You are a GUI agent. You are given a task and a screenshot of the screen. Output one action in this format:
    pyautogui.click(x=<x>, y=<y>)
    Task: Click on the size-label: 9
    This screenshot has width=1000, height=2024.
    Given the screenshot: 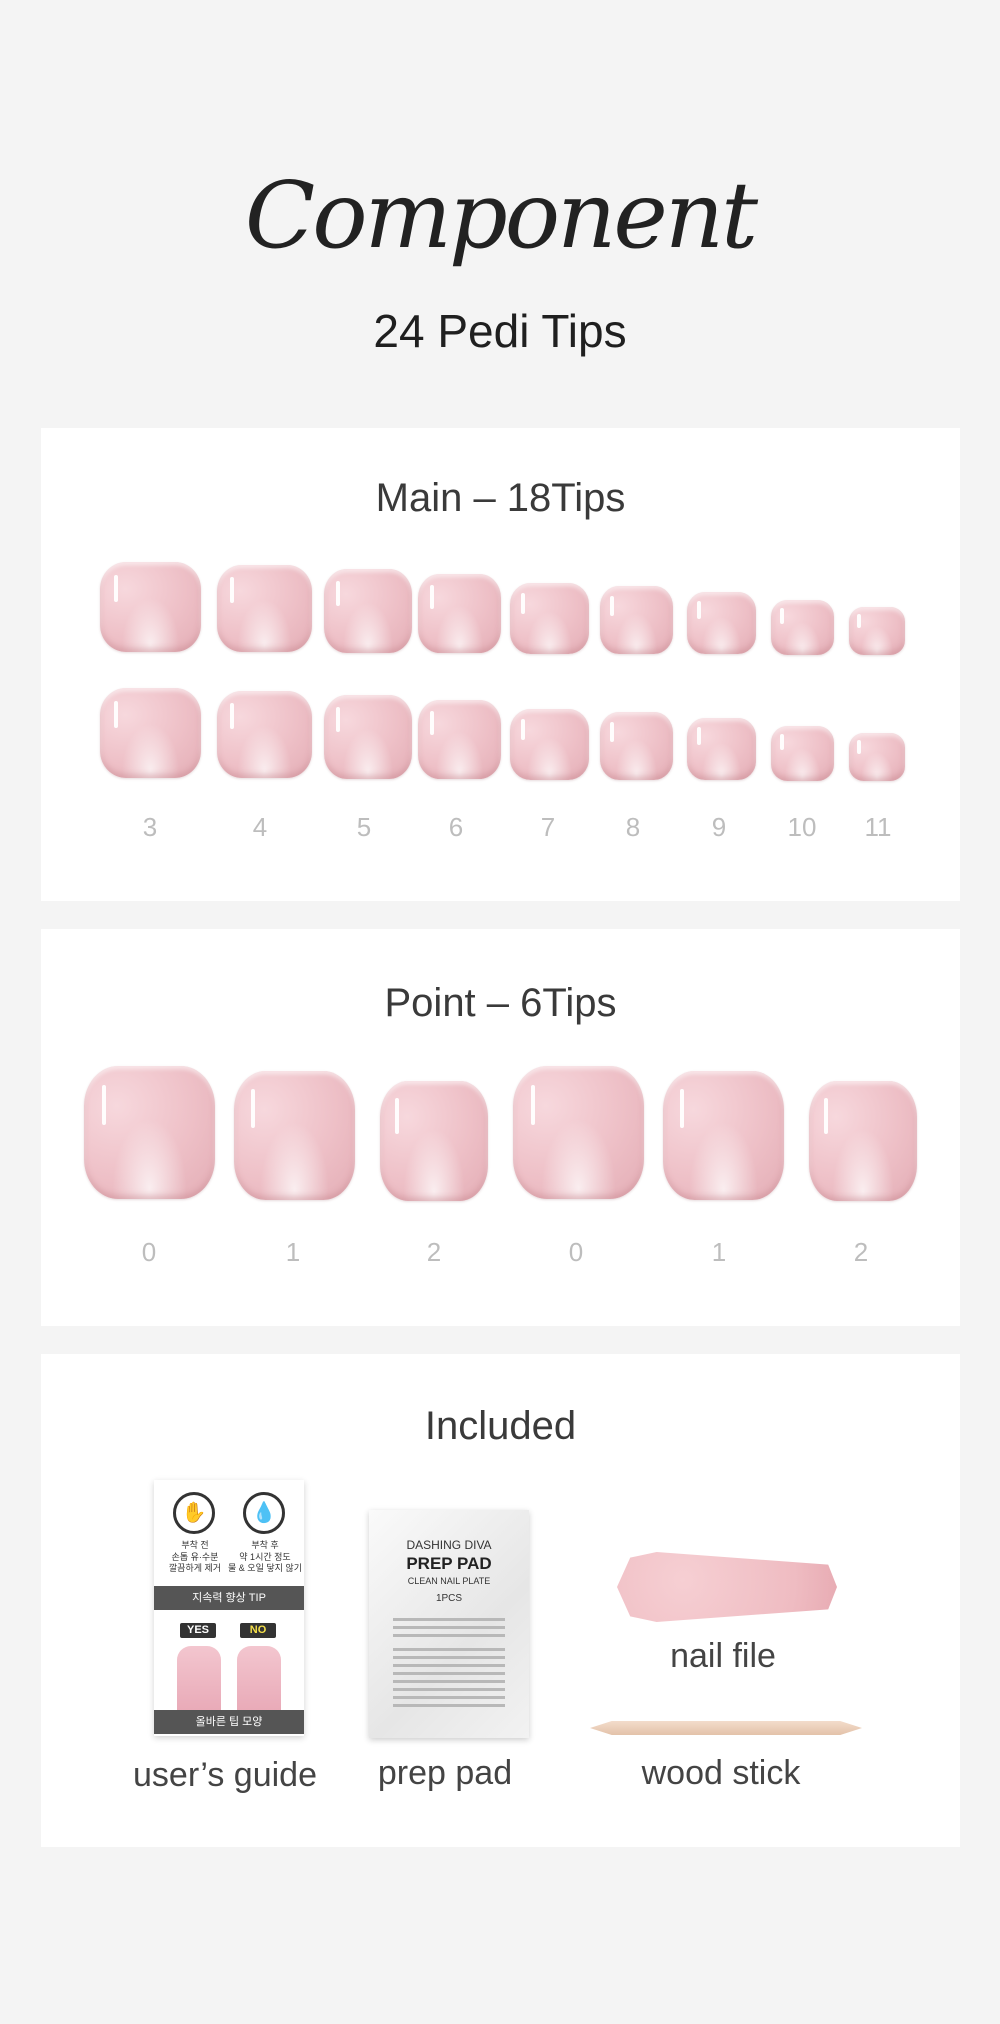 What is the action you would take?
    pyautogui.click(x=719, y=827)
    